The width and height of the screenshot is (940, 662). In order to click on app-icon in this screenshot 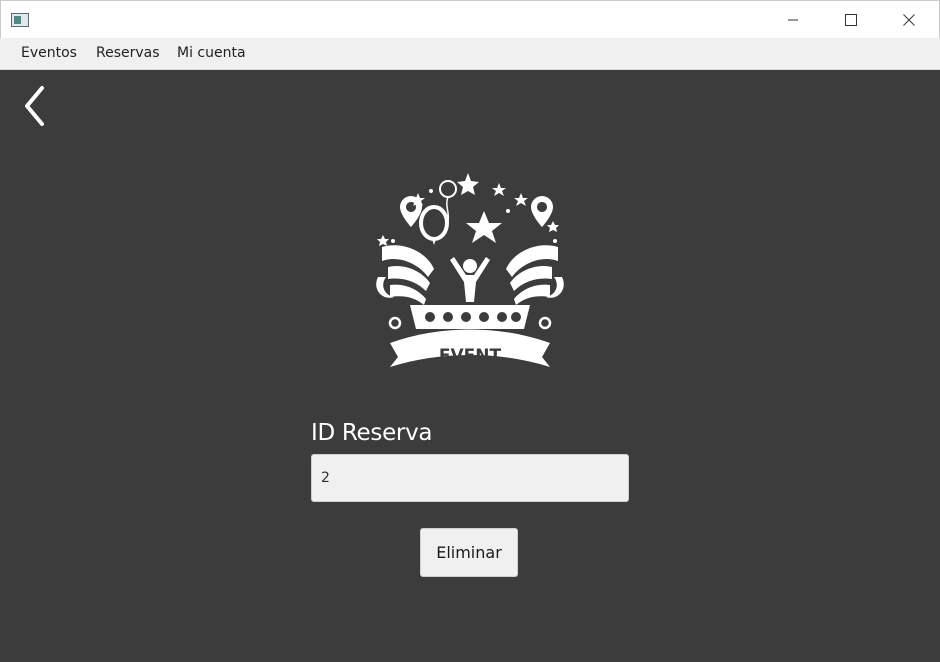, I will do `click(20, 20)`.